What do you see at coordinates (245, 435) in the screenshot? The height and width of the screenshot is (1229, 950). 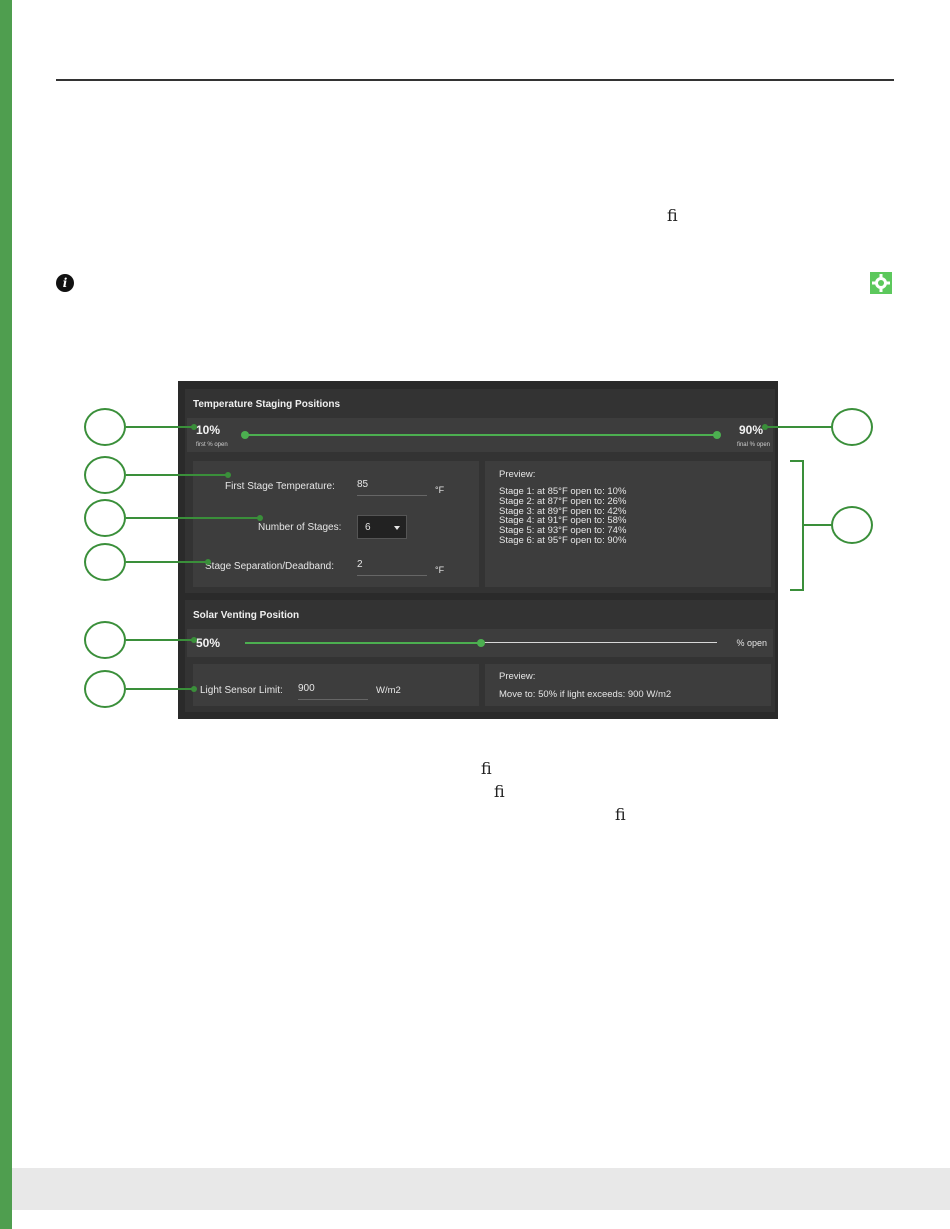 I see `first-open-slider-handle` at bounding box center [245, 435].